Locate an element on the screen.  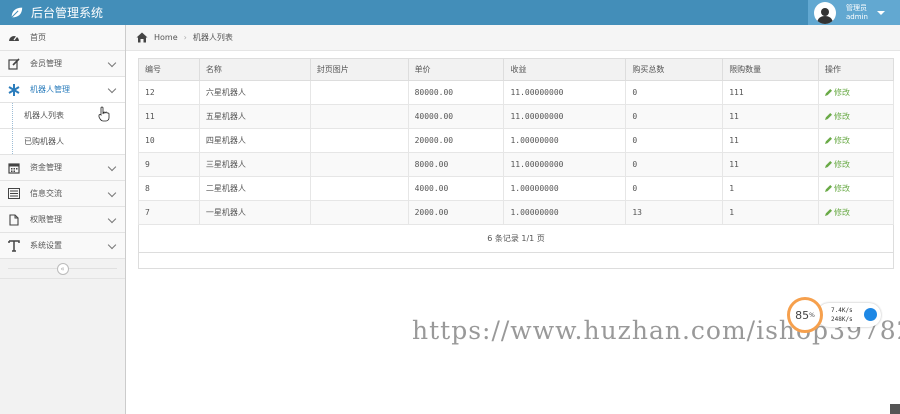
upload-speed: 7.4K/s is located at coordinates (842, 310).